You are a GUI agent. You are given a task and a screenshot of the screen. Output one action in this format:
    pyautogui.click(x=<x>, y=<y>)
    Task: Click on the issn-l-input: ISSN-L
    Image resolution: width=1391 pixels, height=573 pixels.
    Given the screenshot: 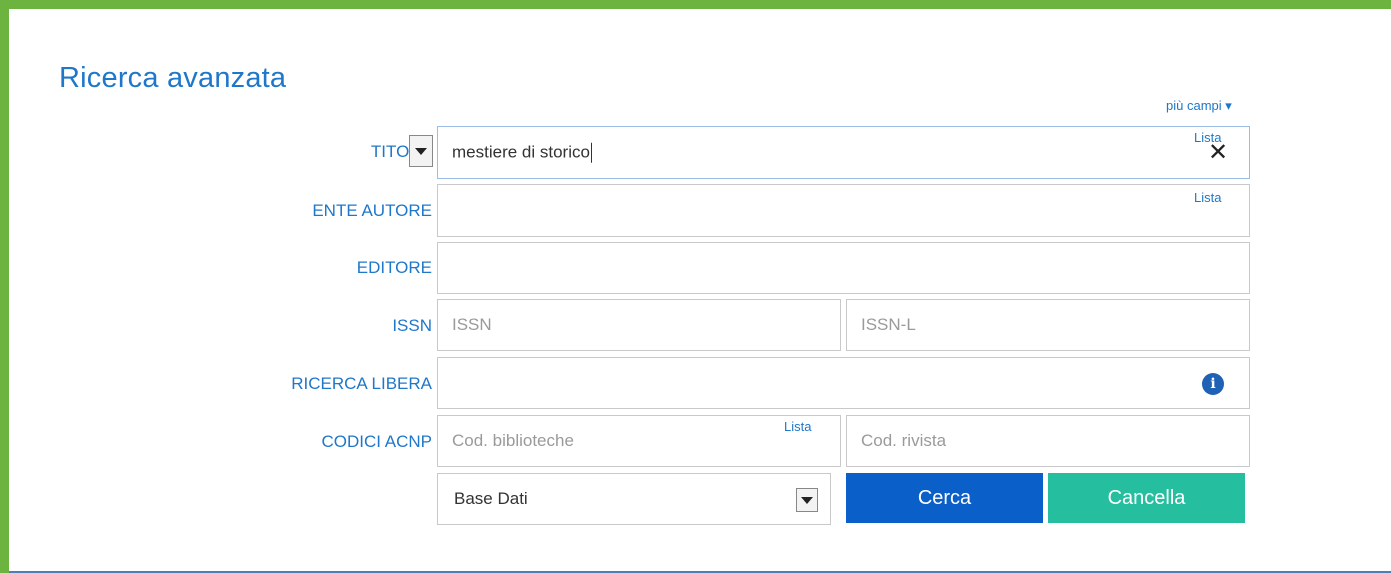 What is the action you would take?
    pyautogui.click(x=1048, y=325)
    